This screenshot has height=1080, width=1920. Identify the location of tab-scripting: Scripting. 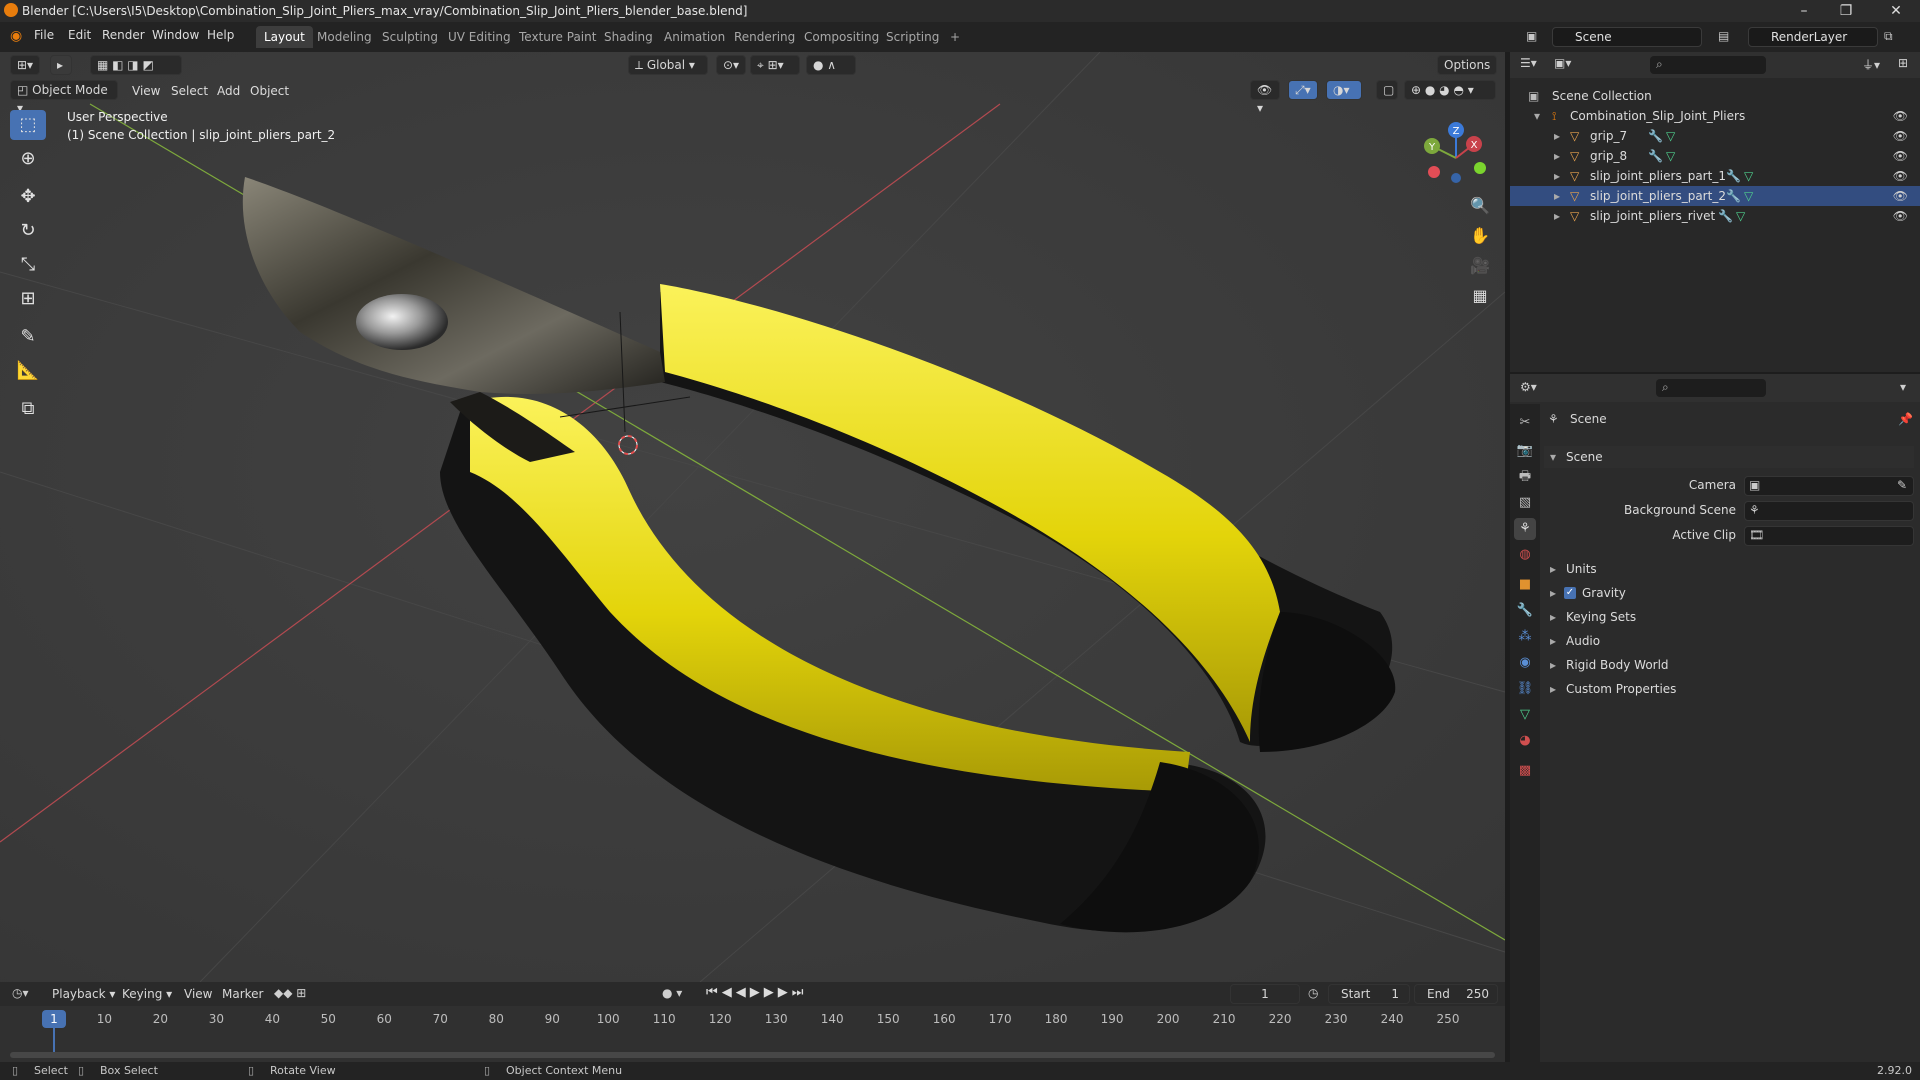
(912, 37).